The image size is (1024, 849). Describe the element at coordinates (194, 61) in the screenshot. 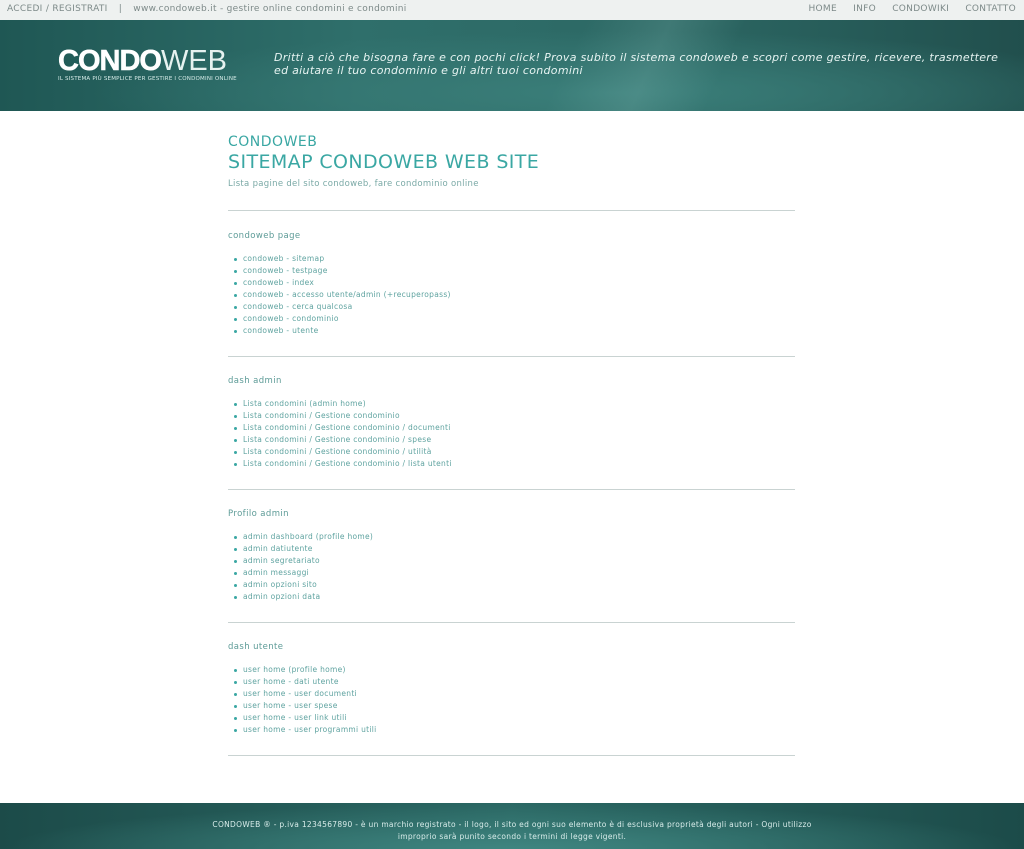

I see `logo-web: WEB` at that location.